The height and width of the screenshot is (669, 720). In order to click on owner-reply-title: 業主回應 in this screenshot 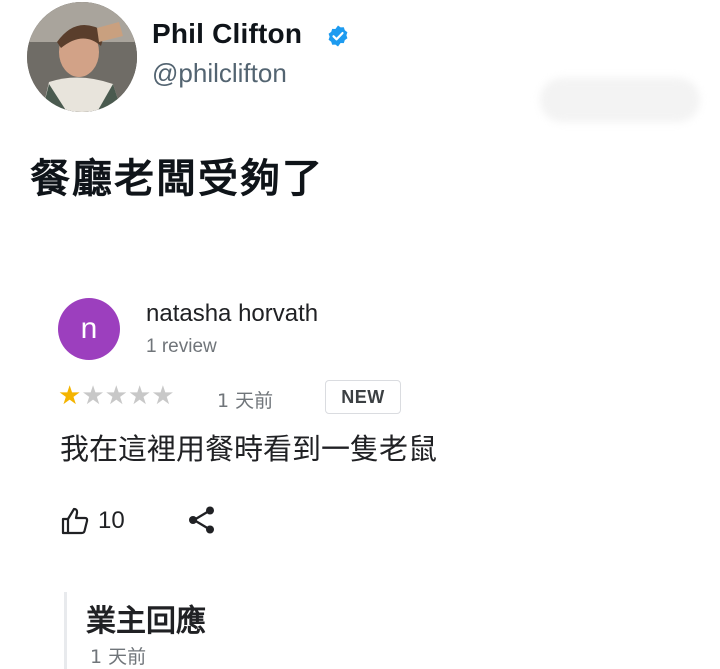, I will do `click(146, 621)`.